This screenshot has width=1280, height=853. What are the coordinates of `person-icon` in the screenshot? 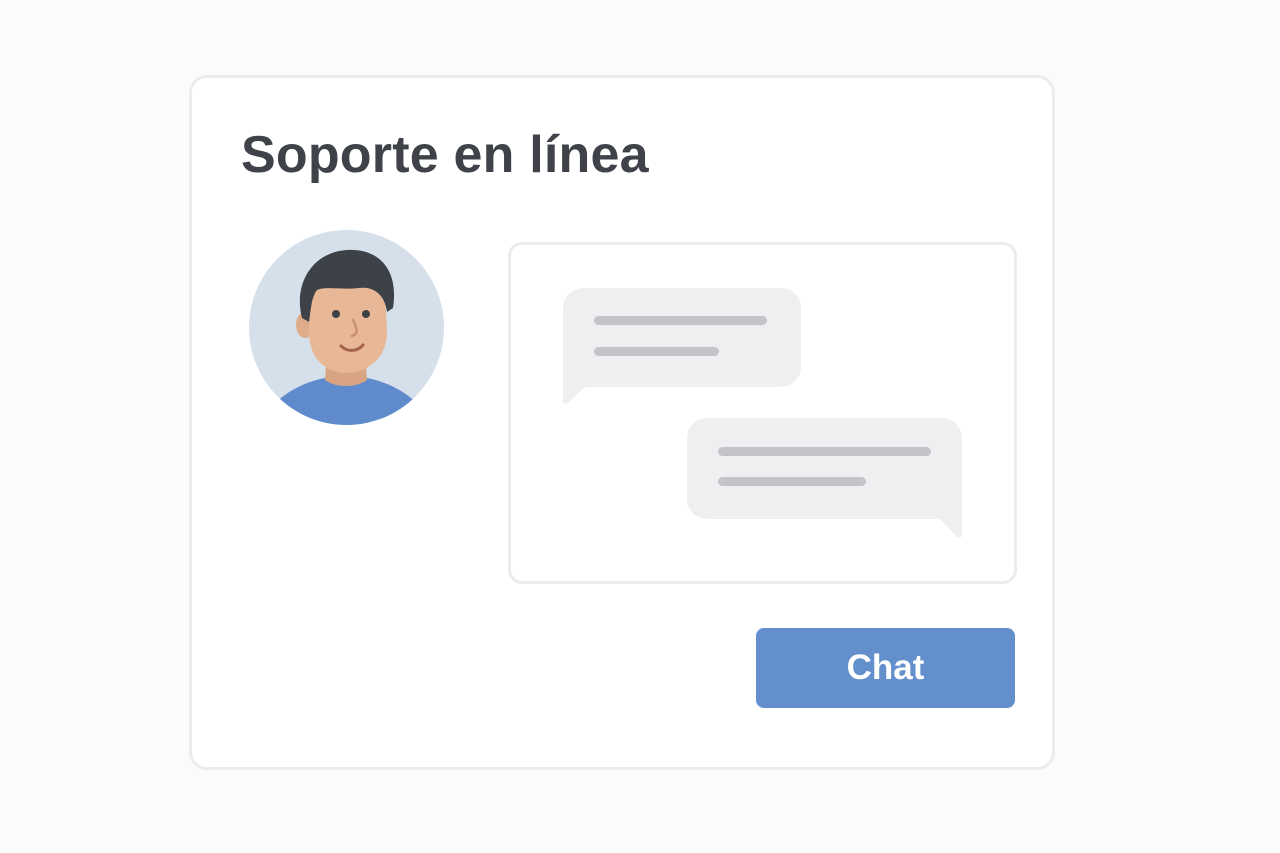 It's located at (346, 327).